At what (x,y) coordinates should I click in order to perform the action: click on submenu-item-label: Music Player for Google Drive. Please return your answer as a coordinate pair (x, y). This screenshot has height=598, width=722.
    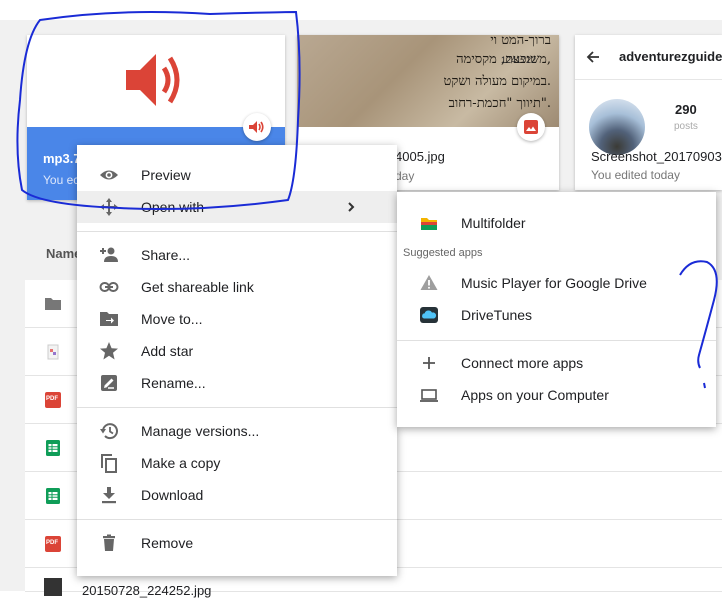
    Looking at the image, I should click on (554, 283).